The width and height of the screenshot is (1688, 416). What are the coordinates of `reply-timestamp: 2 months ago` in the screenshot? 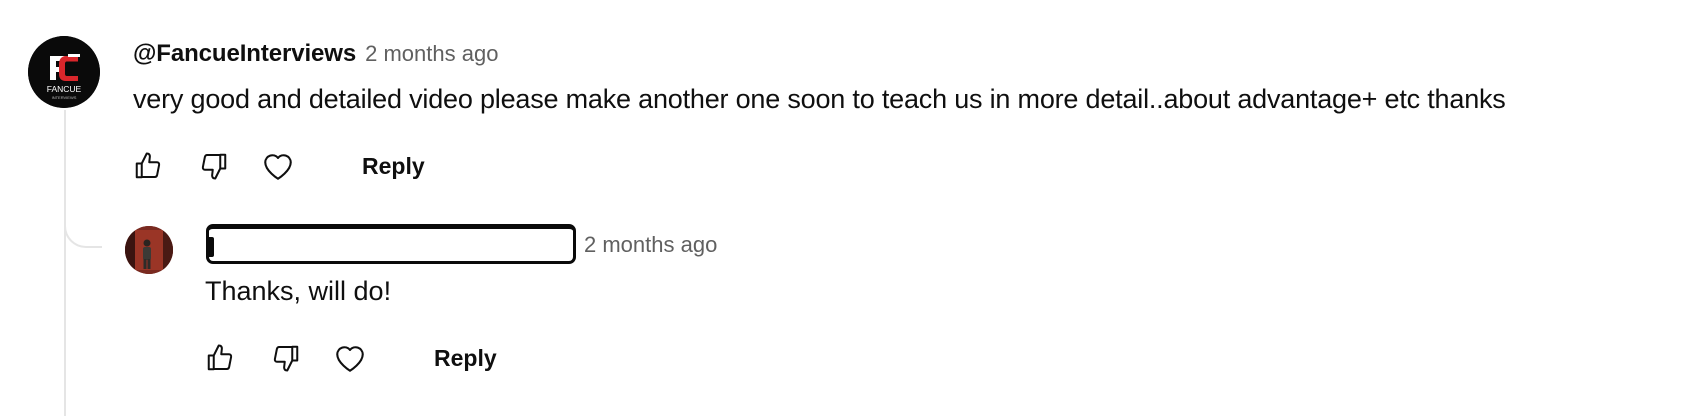 It's located at (650, 245).